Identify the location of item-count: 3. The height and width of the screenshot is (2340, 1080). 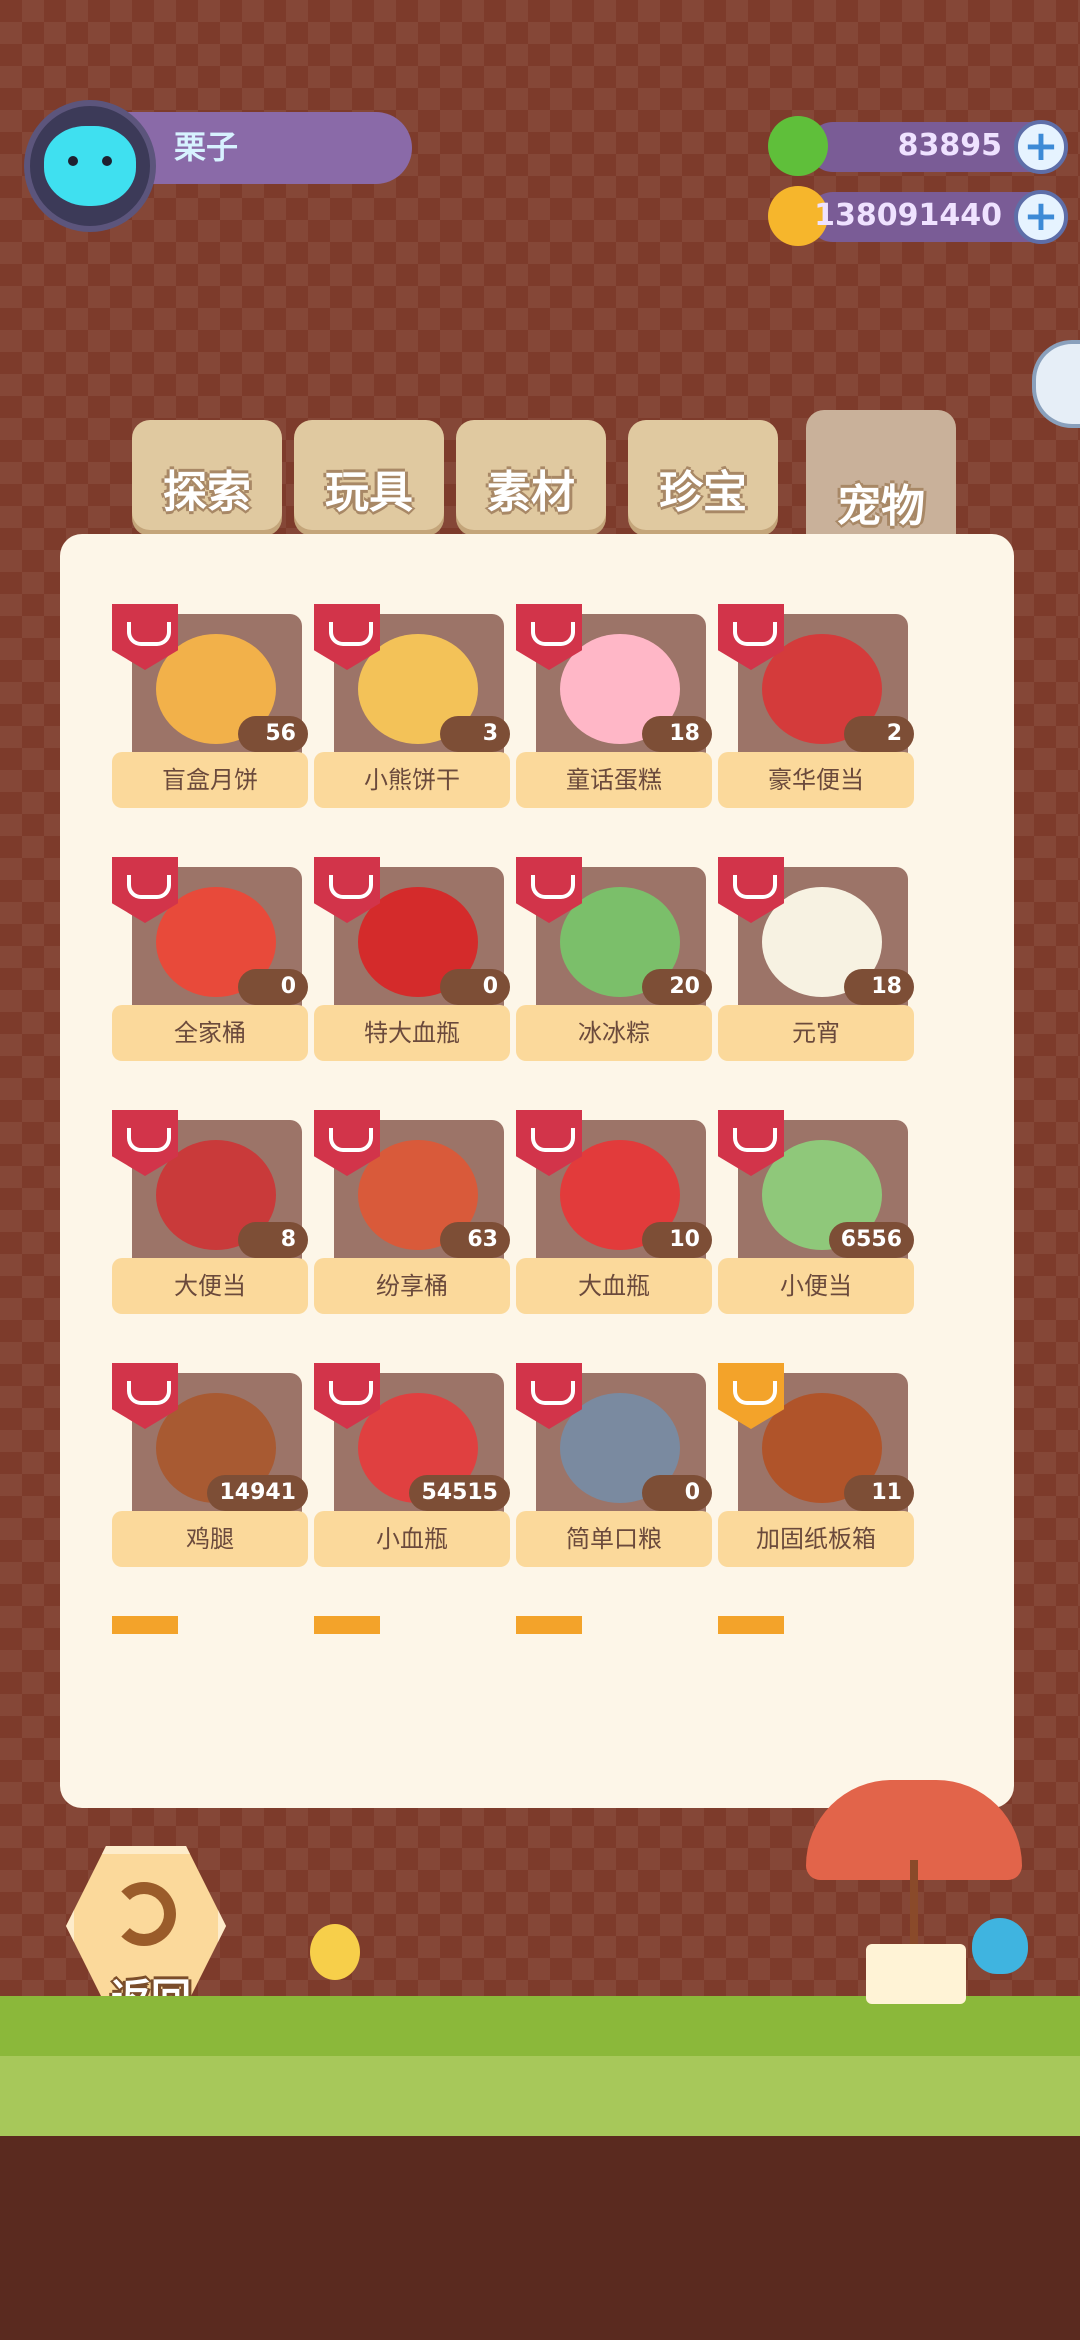
(475, 734).